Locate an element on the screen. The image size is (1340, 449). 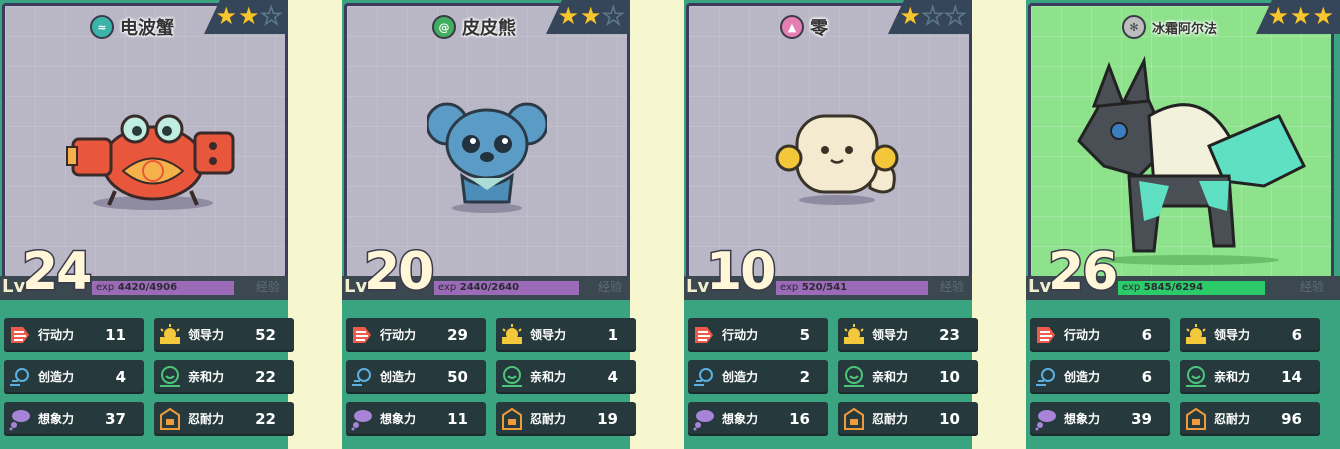
pet-name-tag: @ 皮皮熊 is located at coordinates (474, 27).